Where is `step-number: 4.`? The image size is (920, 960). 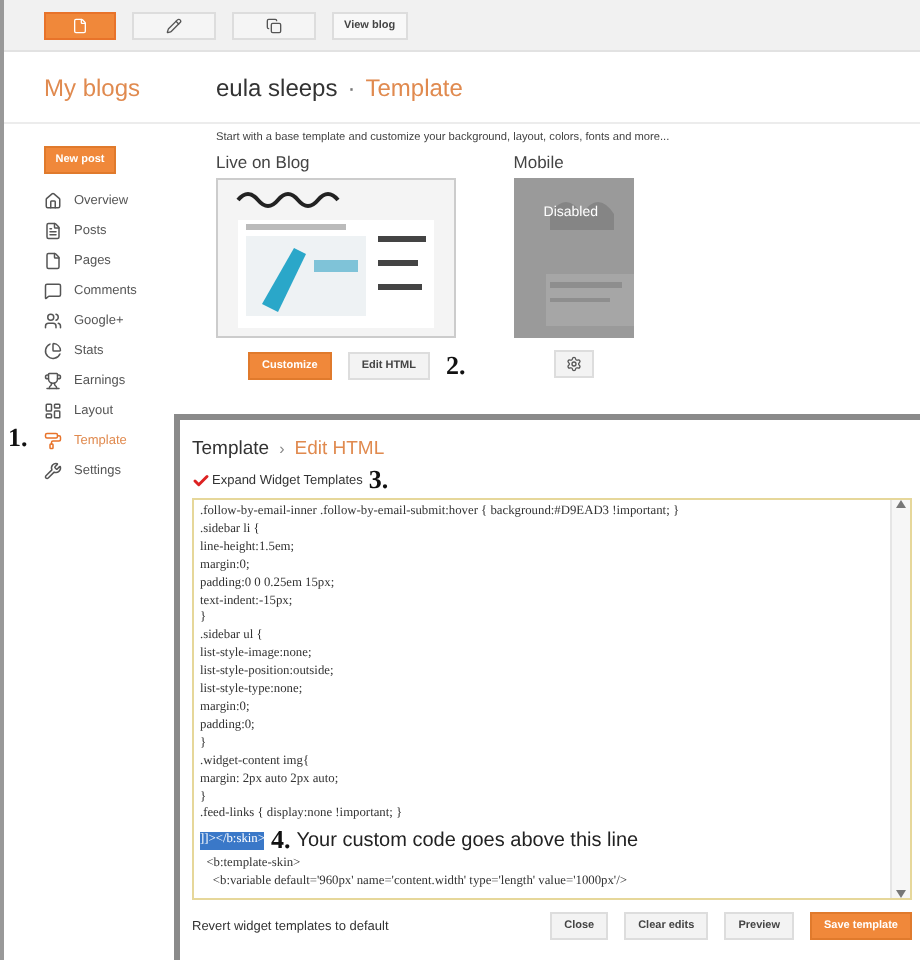
step-number: 4. is located at coordinates (280, 840).